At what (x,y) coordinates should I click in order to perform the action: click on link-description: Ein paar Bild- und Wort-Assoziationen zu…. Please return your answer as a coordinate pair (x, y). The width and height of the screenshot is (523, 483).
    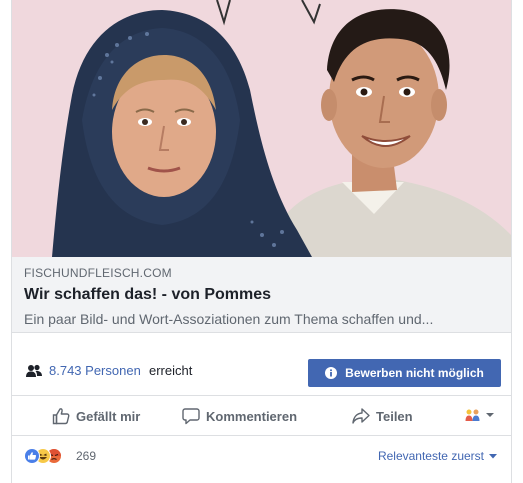
    Looking at the image, I should click on (229, 319).